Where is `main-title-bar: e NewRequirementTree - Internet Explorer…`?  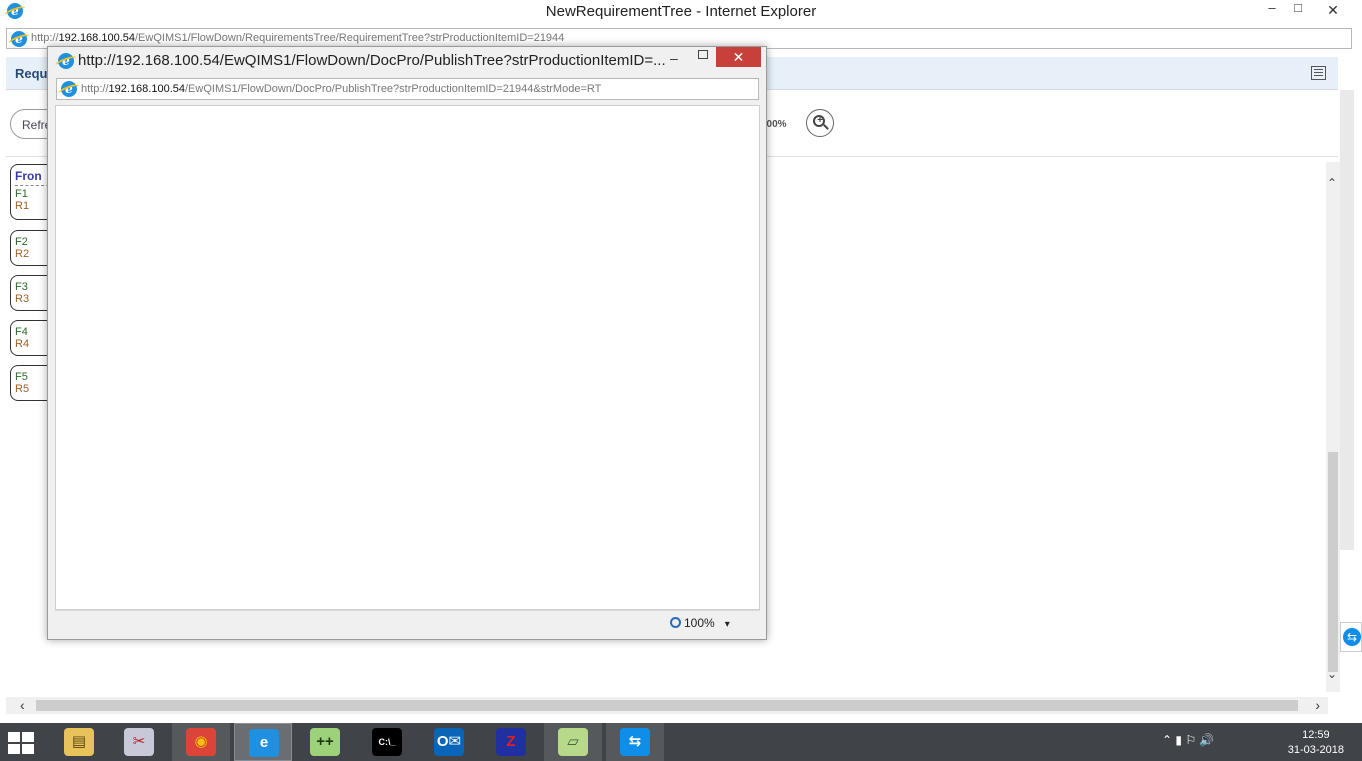 main-title-bar: e NewRequirementTree - Internet Explorer… is located at coordinates (681, 12).